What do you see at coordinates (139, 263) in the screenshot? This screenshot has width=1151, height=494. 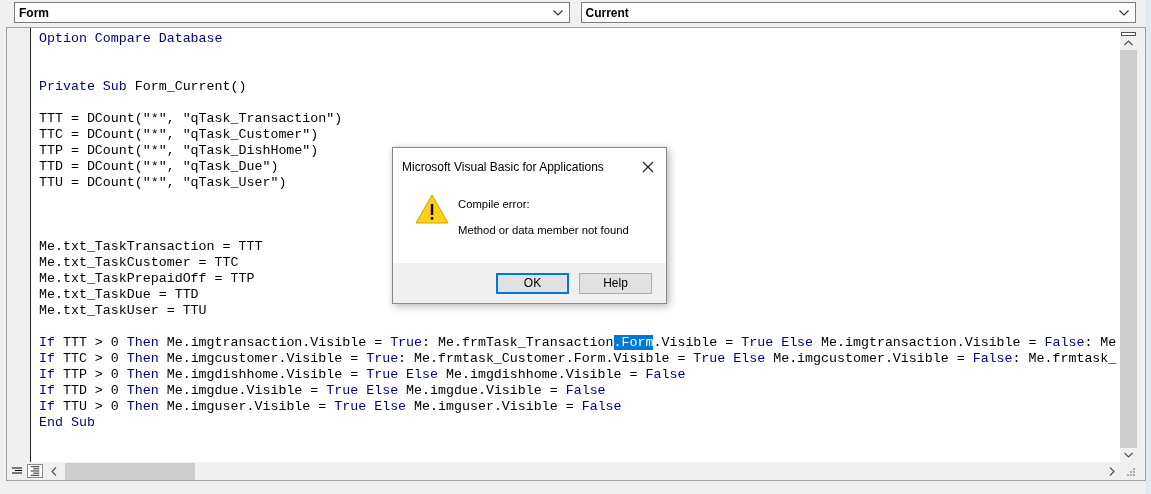 I see `code-line: Me.txt_TaskCustomer = TTC` at bounding box center [139, 263].